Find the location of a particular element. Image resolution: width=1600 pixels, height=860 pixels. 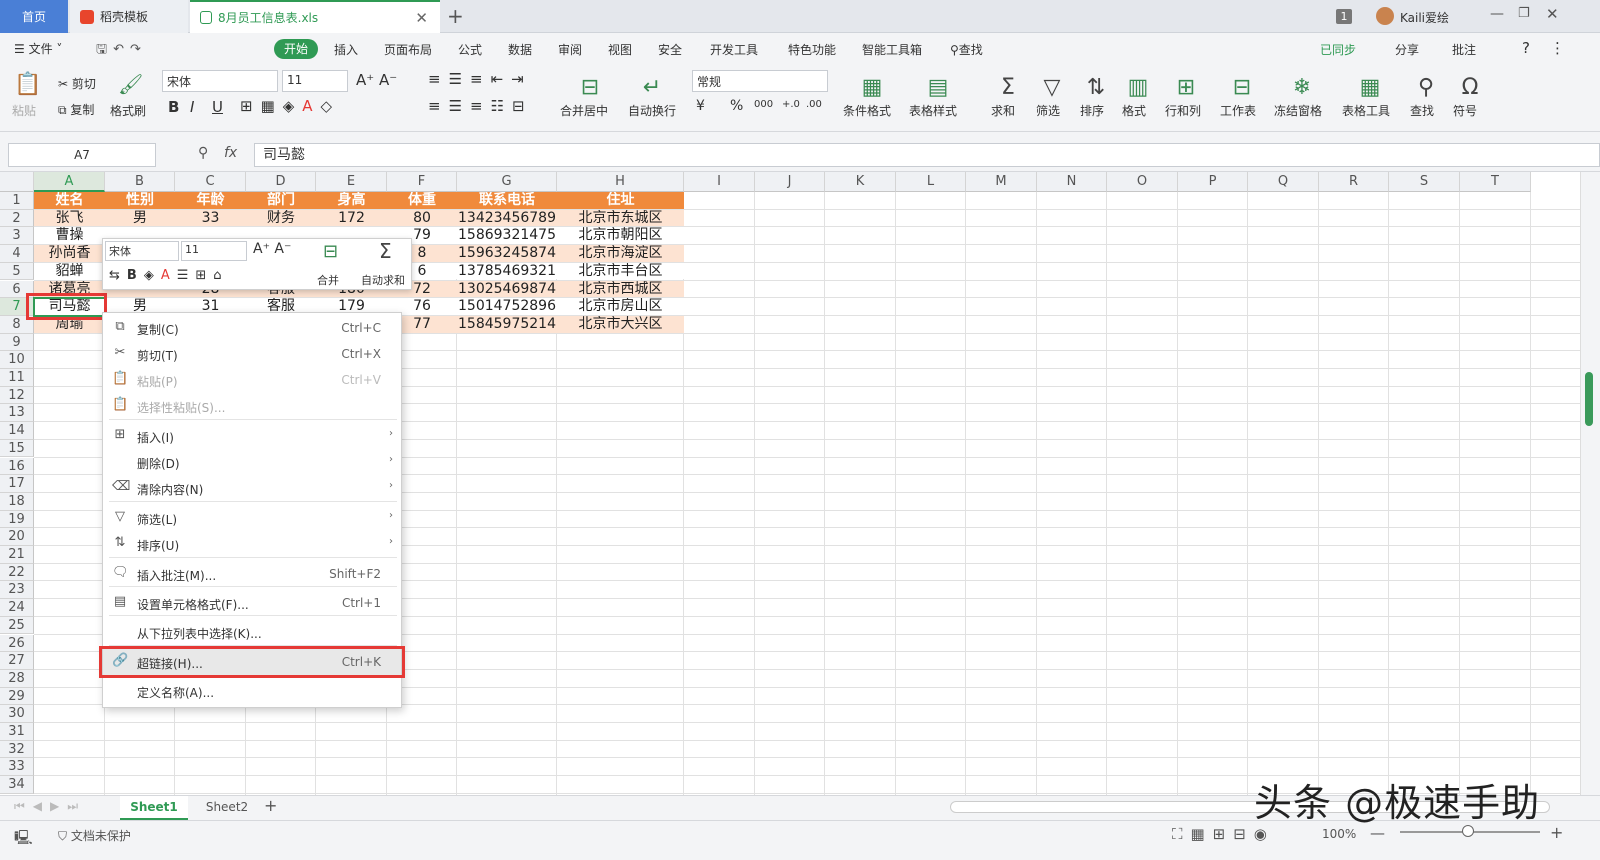

cut-button: ✂ 剪切 is located at coordinates (77, 83).